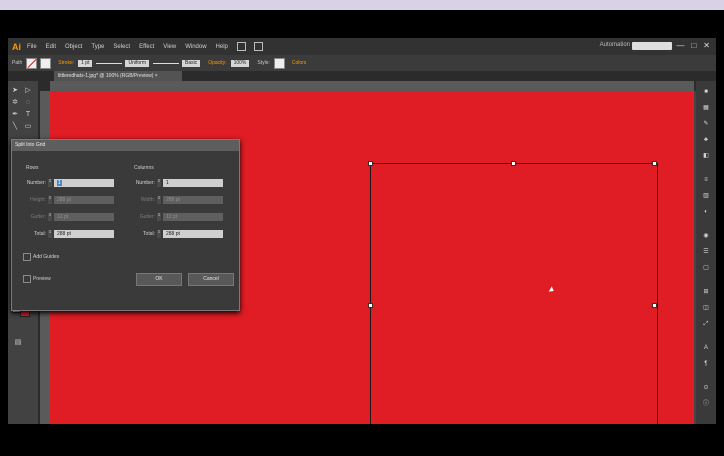 This screenshot has height=456, width=724. I want to click on dialog-title: Split Into Grid, so click(125, 145).